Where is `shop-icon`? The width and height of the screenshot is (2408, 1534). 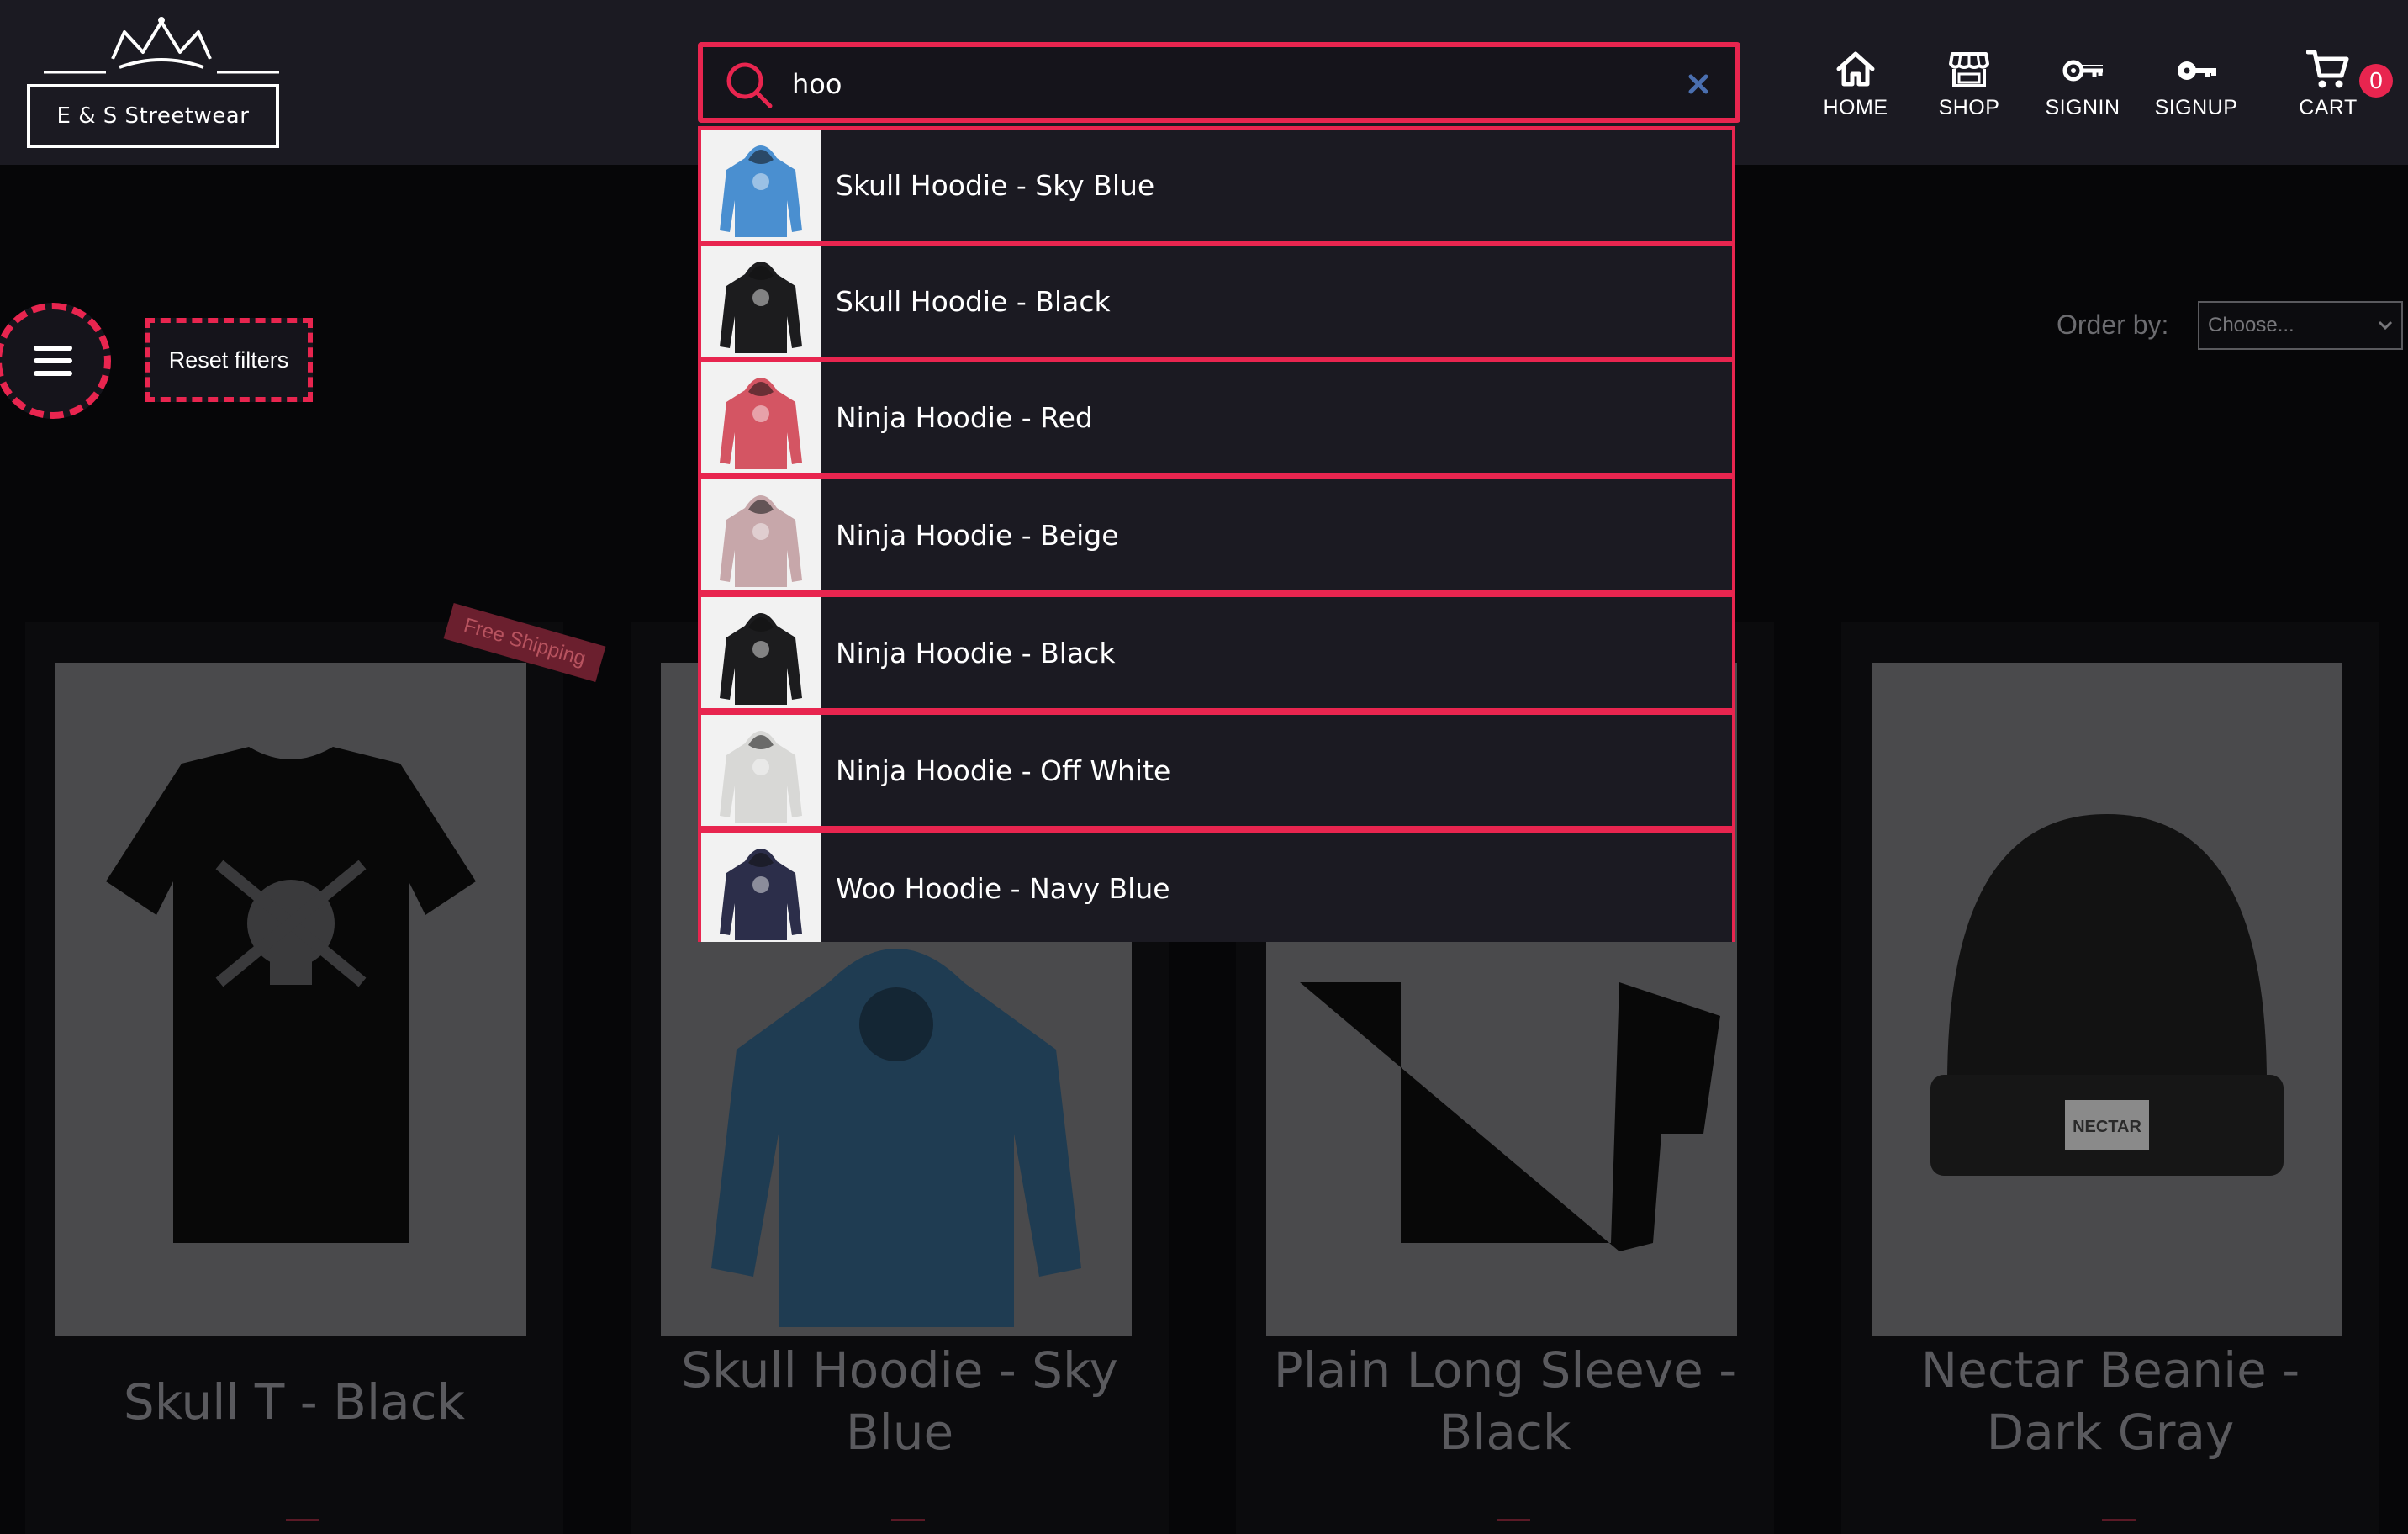
shop-icon is located at coordinates (1969, 69).